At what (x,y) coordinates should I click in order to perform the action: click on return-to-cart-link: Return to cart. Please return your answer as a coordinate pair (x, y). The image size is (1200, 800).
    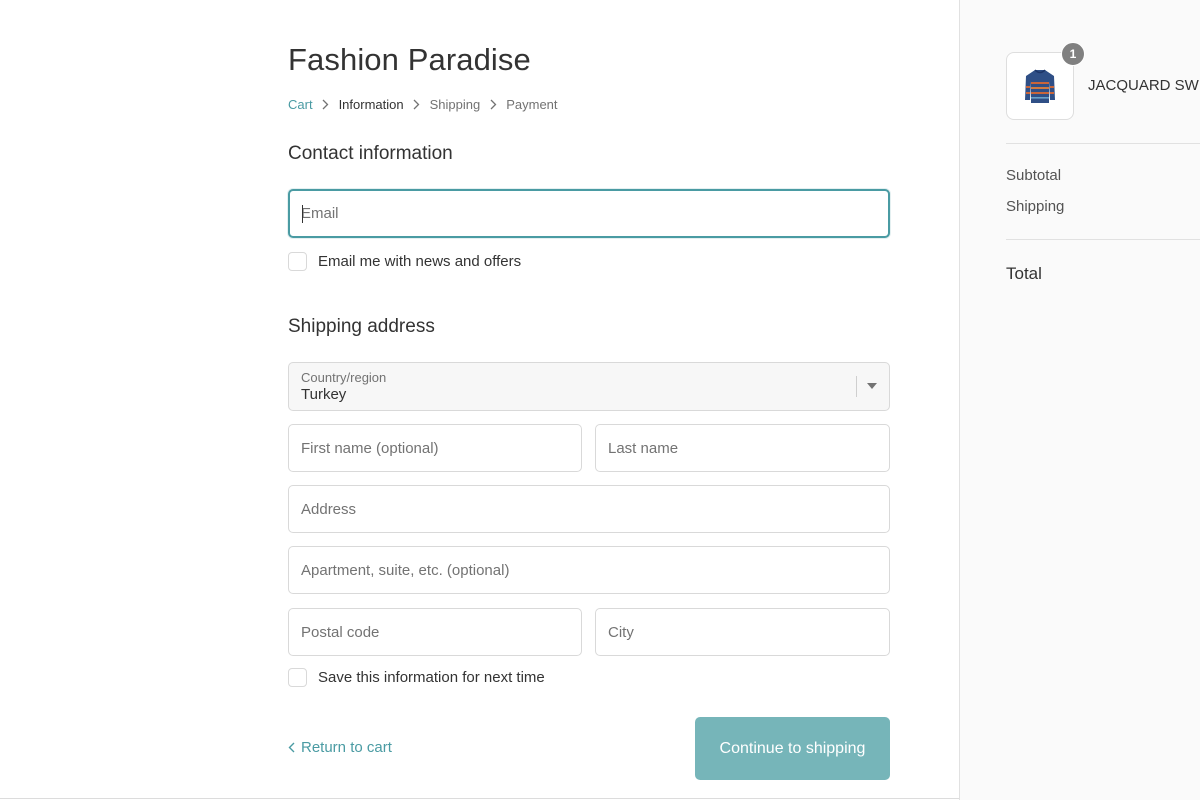
    Looking at the image, I should click on (340, 747).